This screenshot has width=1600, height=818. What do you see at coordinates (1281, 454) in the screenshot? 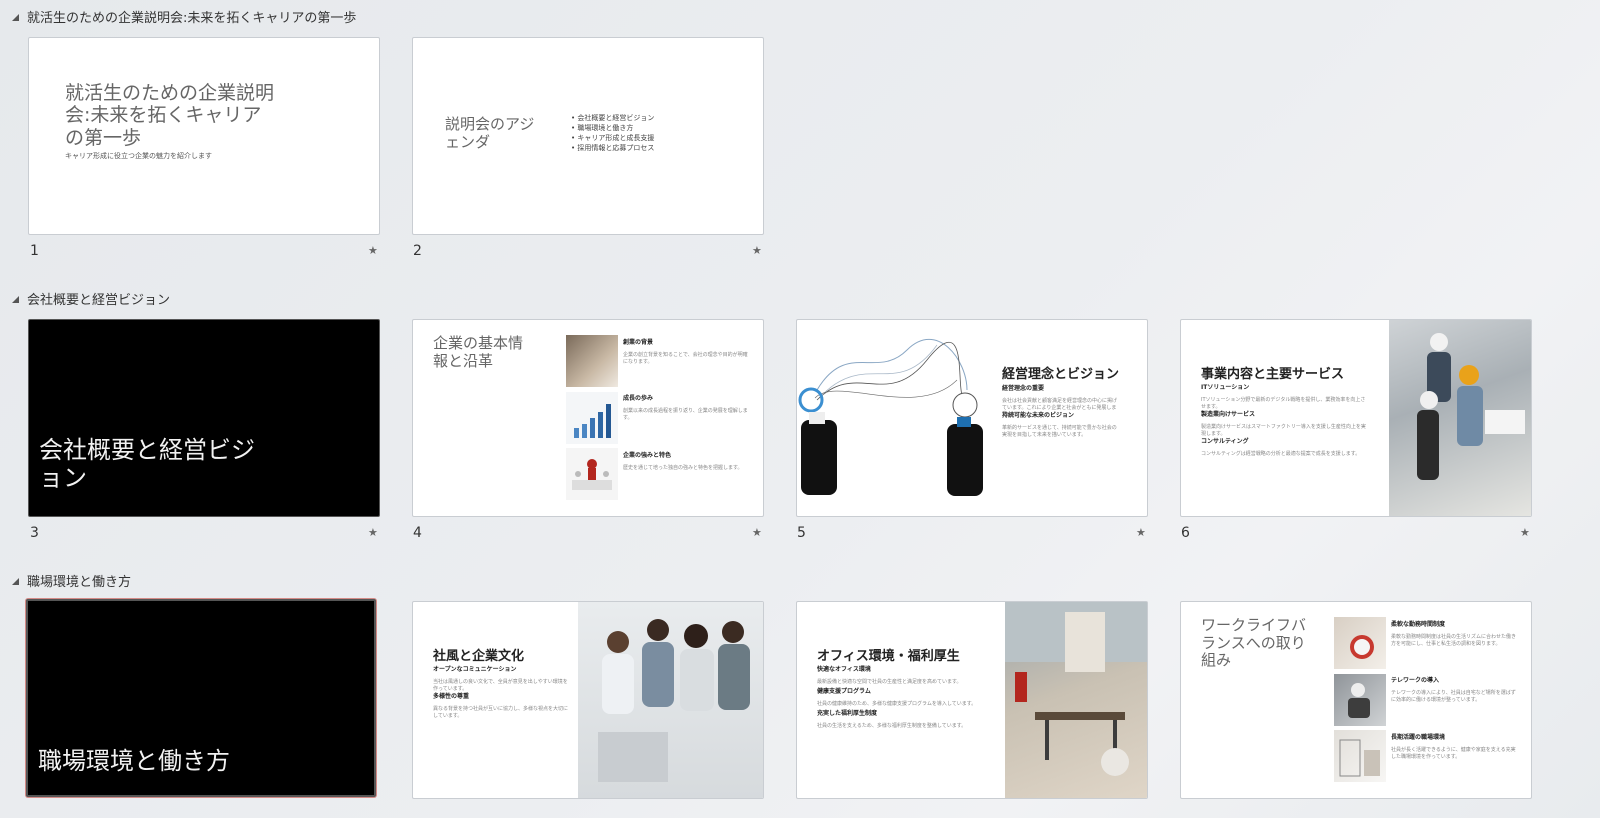
I see `item-text: コンサルティングは経営戦略の分析と最適な提案で成長を支援します。` at bounding box center [1281, 454].